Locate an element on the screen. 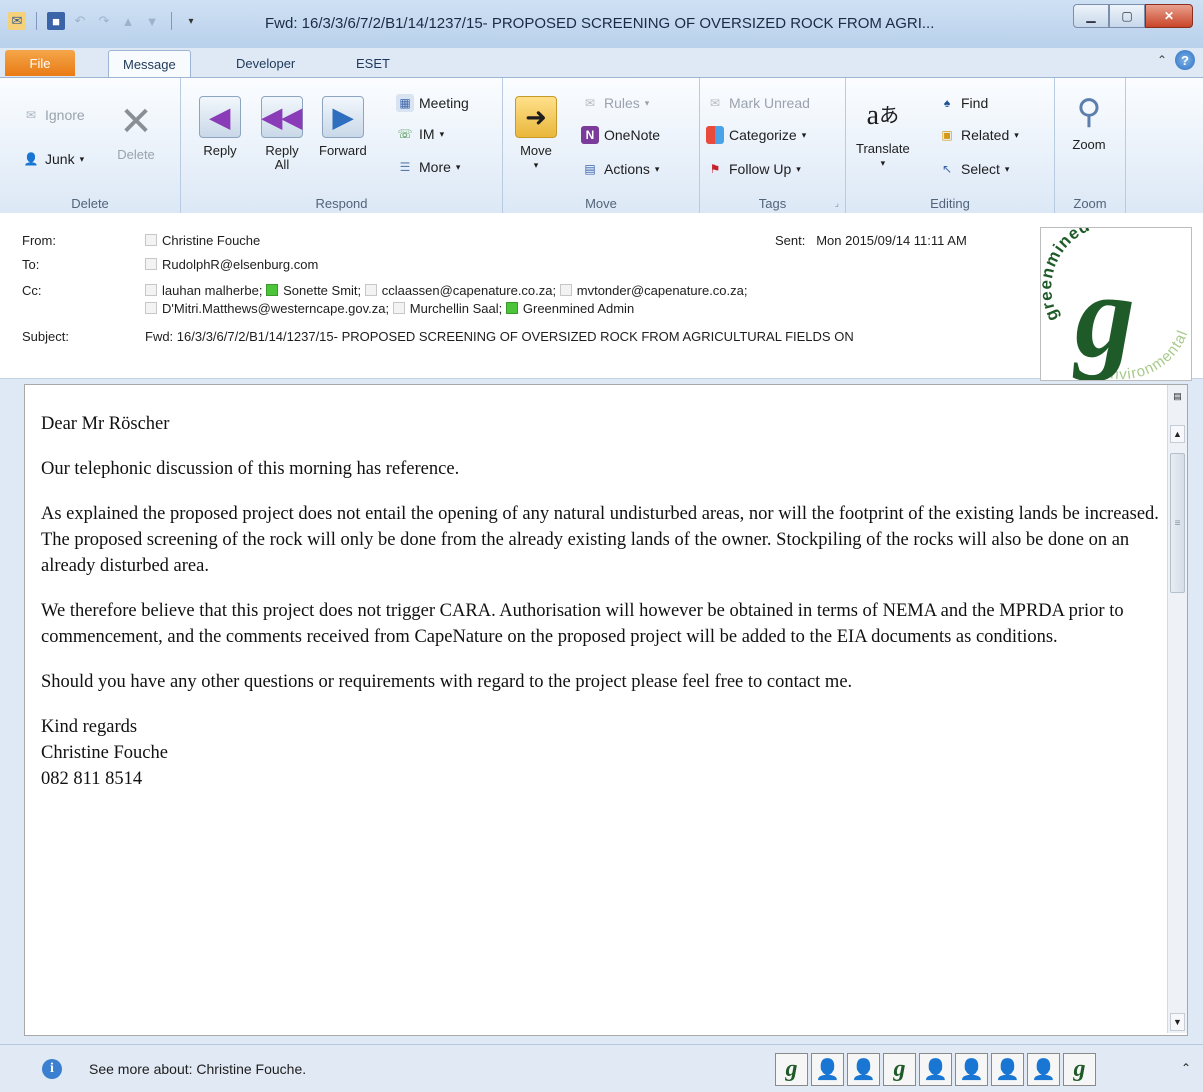 This screenshot has width=1203, height=1092. translate-label: Translate is located at coordinates (883, 148).